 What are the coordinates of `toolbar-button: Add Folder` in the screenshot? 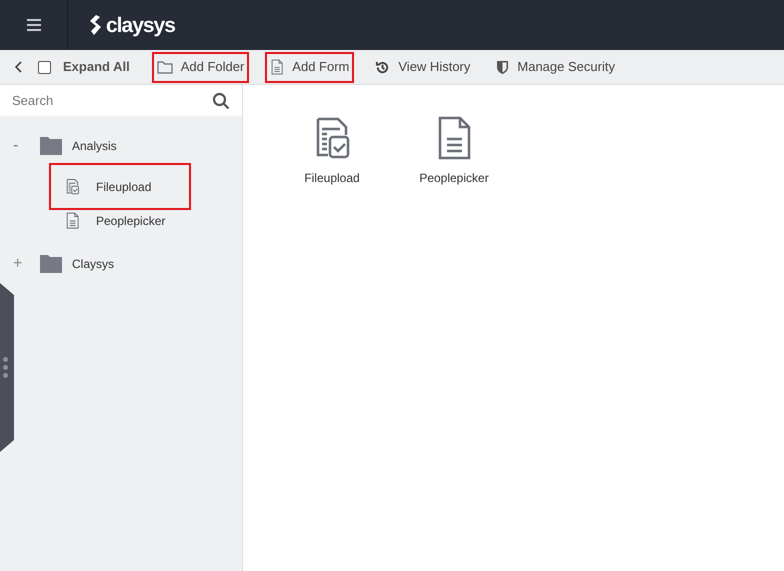 It's located at (201, 67).